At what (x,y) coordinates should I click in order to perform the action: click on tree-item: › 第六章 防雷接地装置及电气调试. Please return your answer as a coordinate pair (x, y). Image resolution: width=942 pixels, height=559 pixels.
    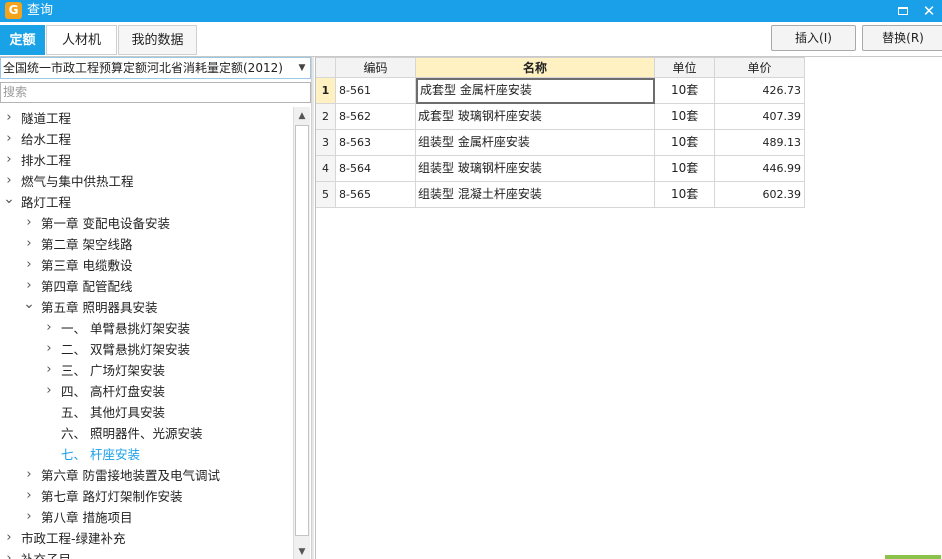
    Looking at the image, I should click on (146, 475).